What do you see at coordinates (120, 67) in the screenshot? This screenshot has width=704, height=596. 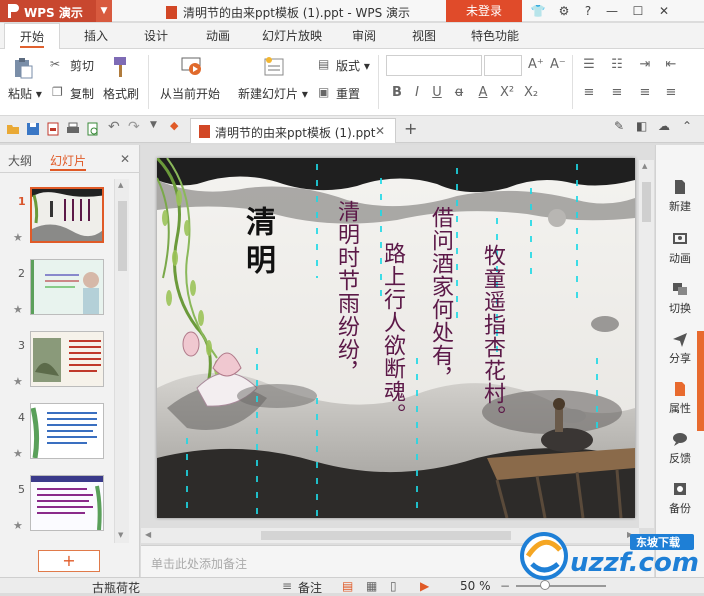 I see `format-painter-icon` at bounding box center [120, 67].